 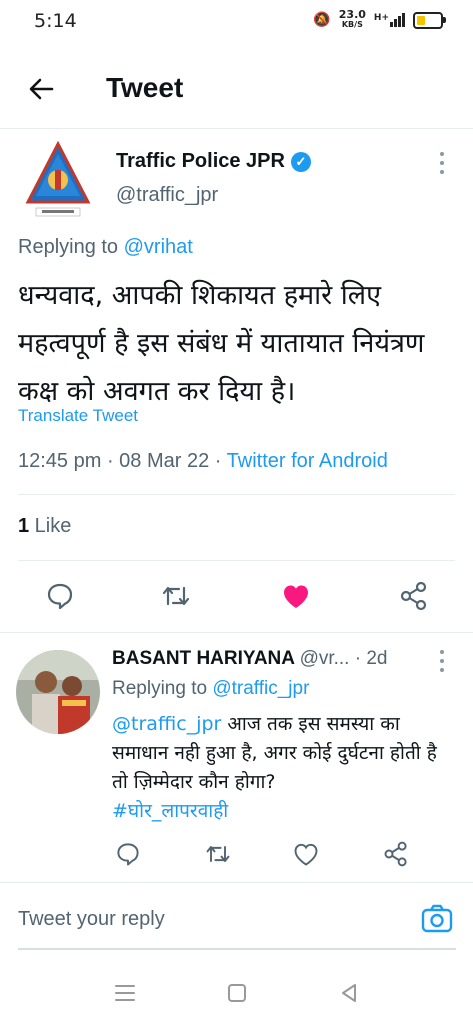 I want to click on likes-divider, so click(x=236, y=560).